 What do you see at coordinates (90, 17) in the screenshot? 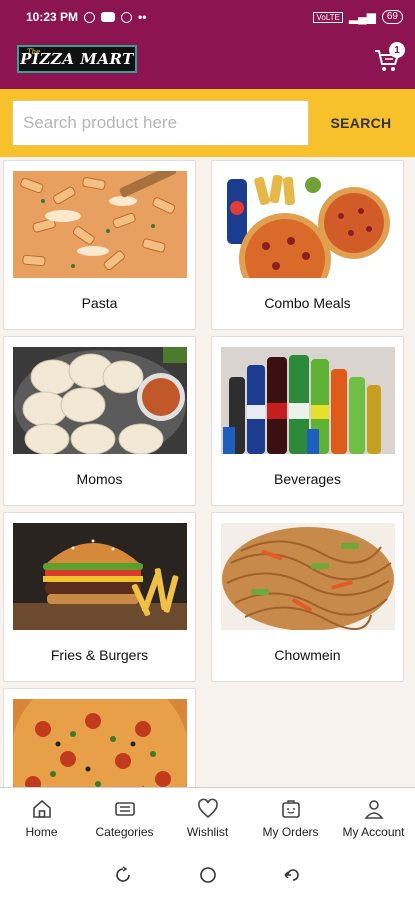
I see `clock-icon` at bounding box center [90, 17].